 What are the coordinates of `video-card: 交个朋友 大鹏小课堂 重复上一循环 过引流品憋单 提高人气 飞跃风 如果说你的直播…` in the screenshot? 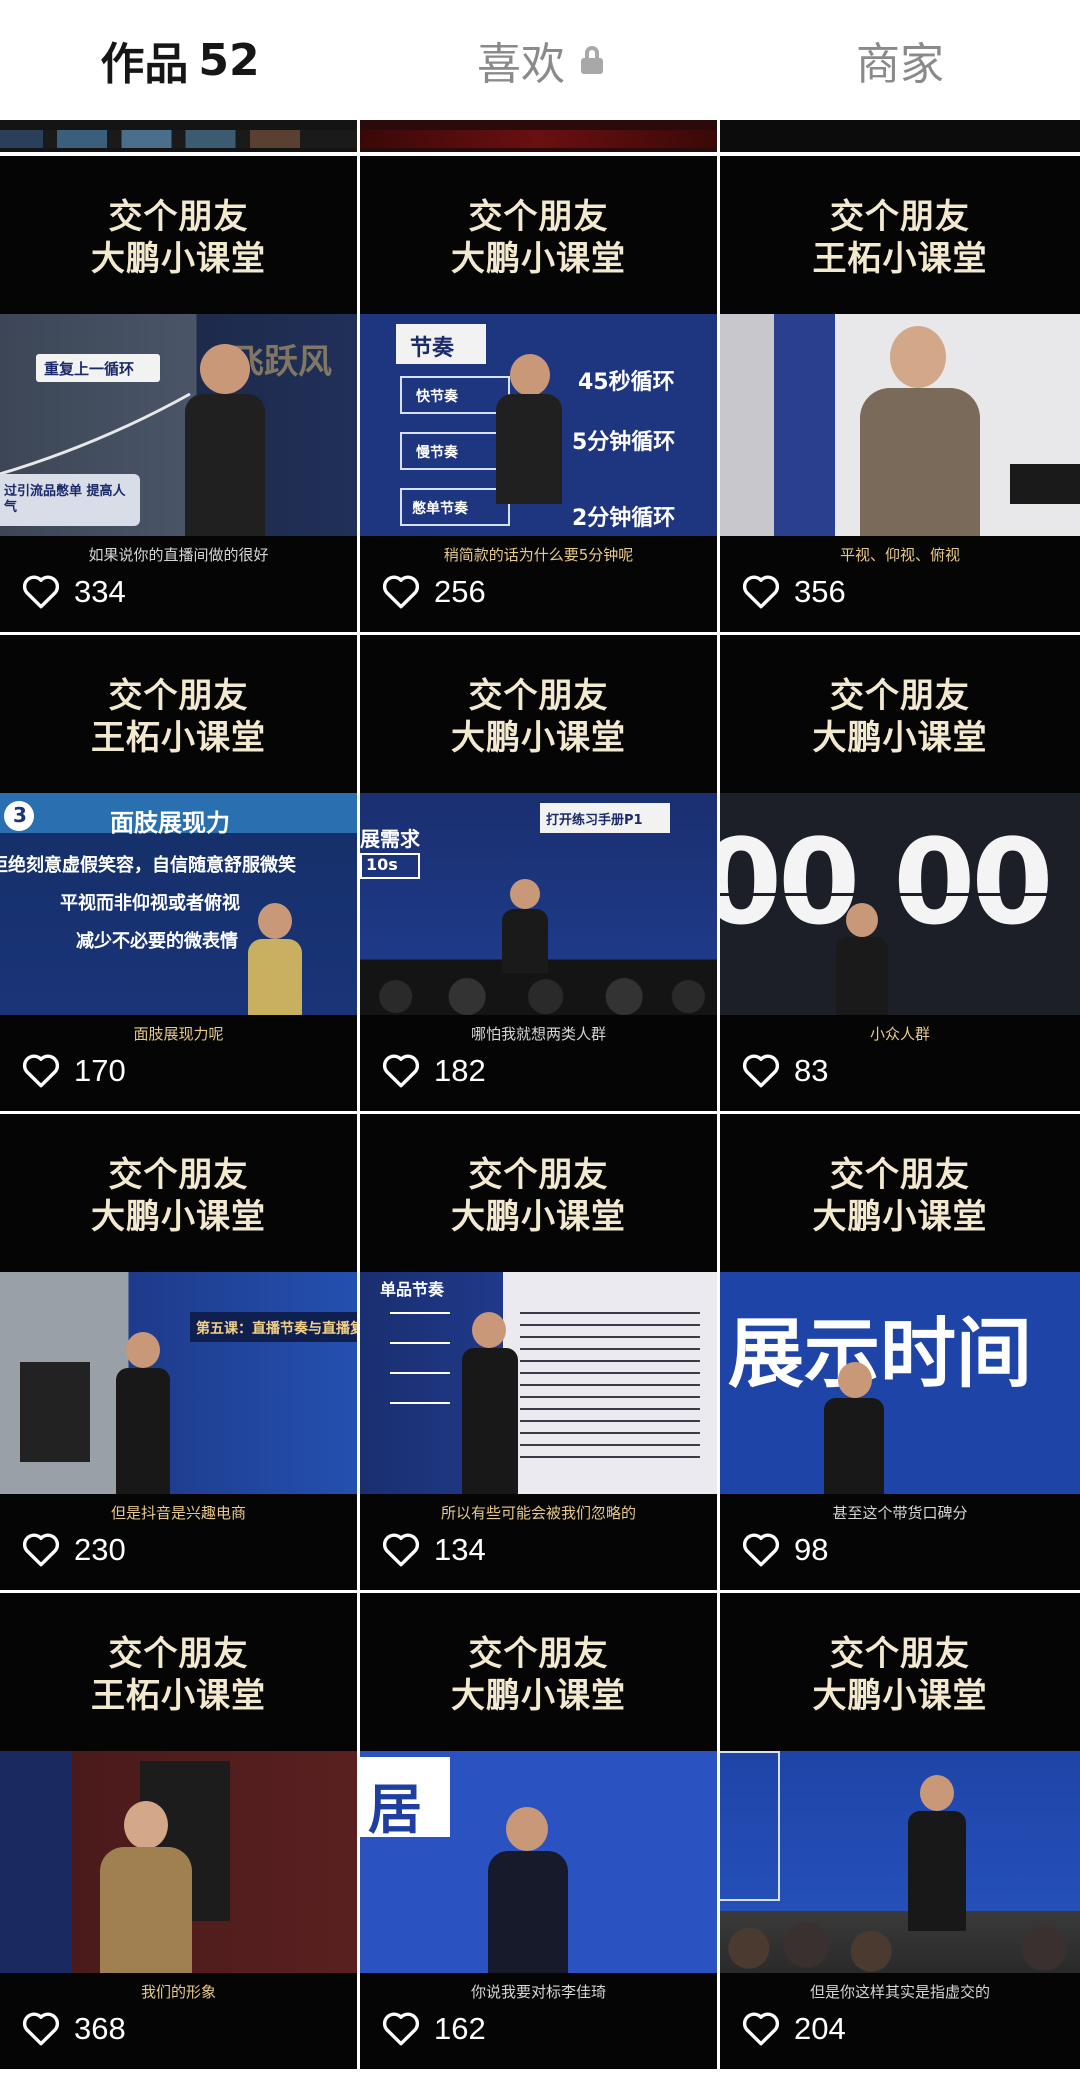 It's located at (178, 394).